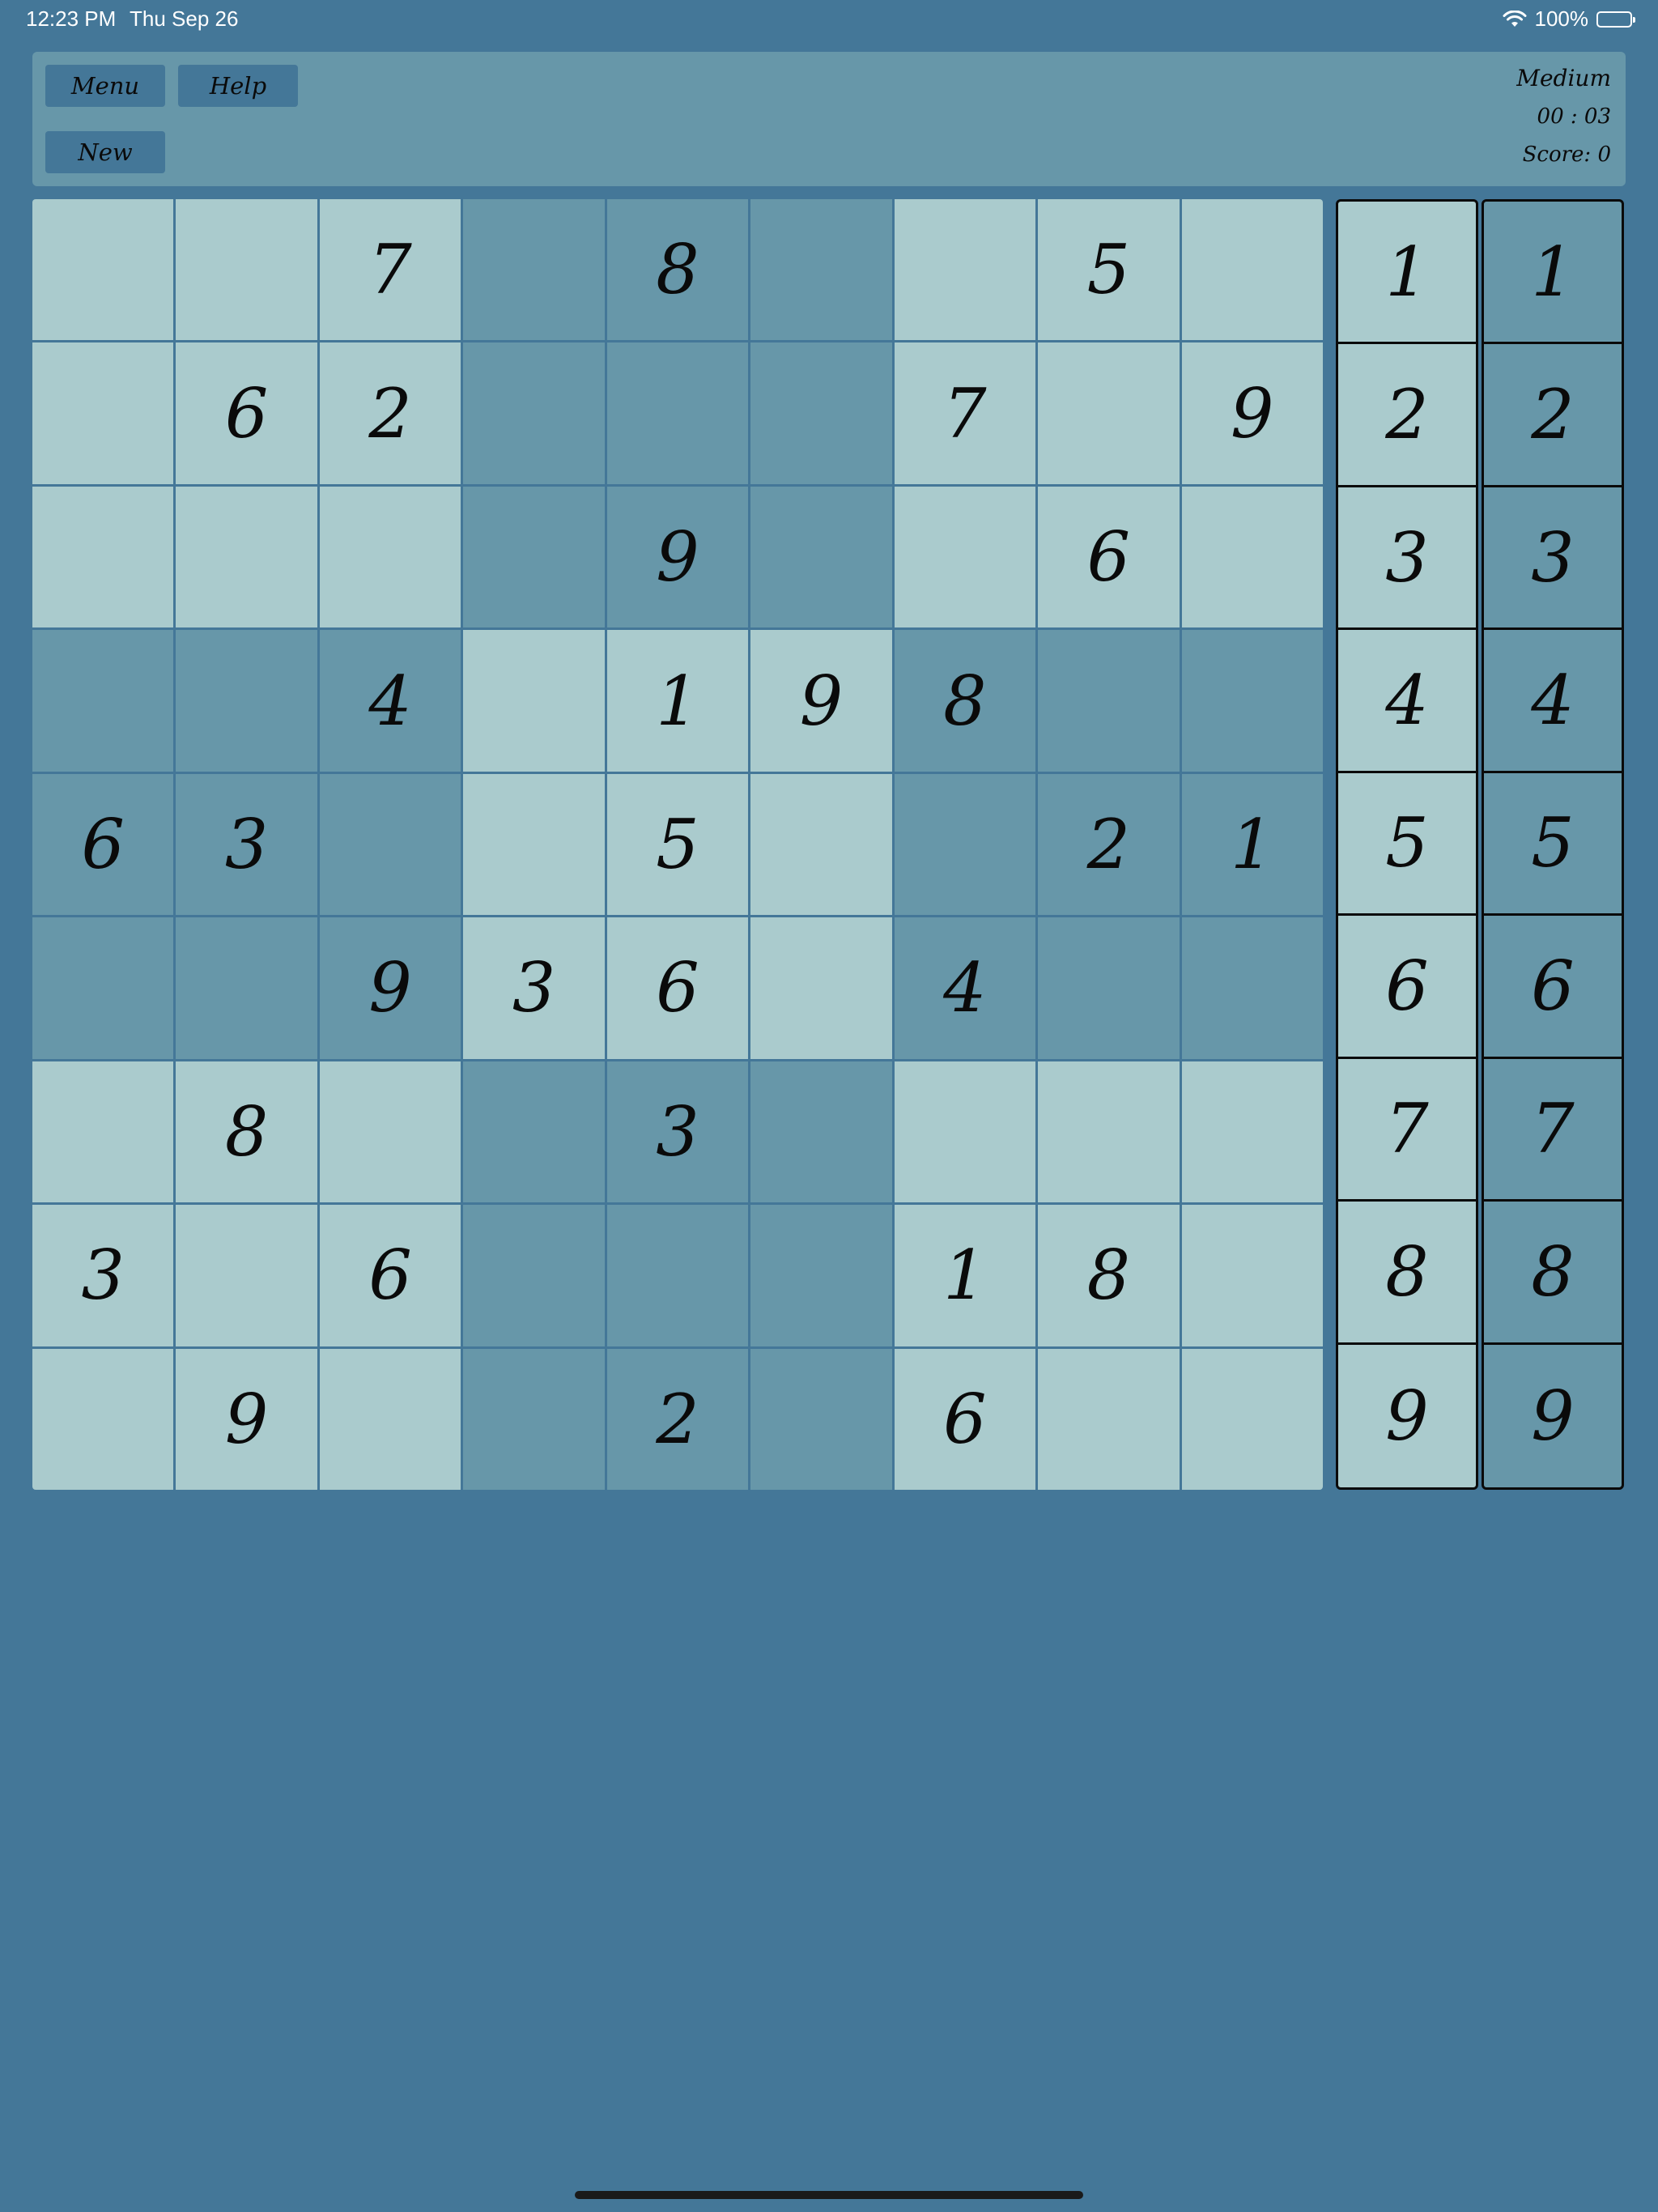  I want to click on help-button: Help, so click(238, 86).